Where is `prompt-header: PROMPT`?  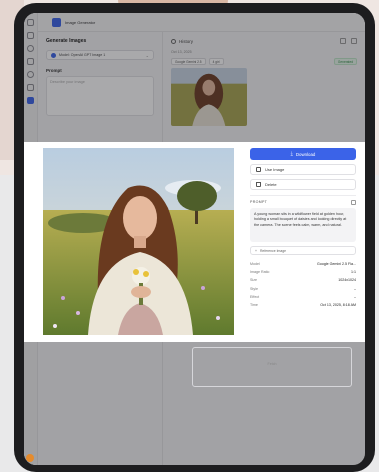 prompt-header: PROMPT is located at coordinates (303, 202).